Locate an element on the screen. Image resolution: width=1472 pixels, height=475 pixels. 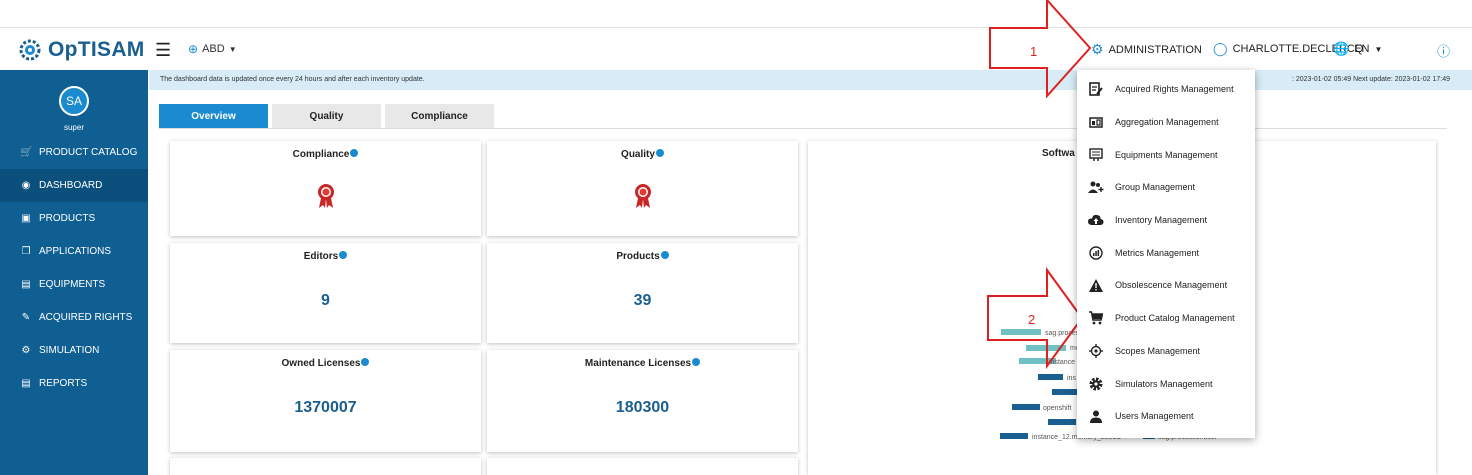
menu-item-label: Acquired Rights Management is located at coordinates (1174, 89).